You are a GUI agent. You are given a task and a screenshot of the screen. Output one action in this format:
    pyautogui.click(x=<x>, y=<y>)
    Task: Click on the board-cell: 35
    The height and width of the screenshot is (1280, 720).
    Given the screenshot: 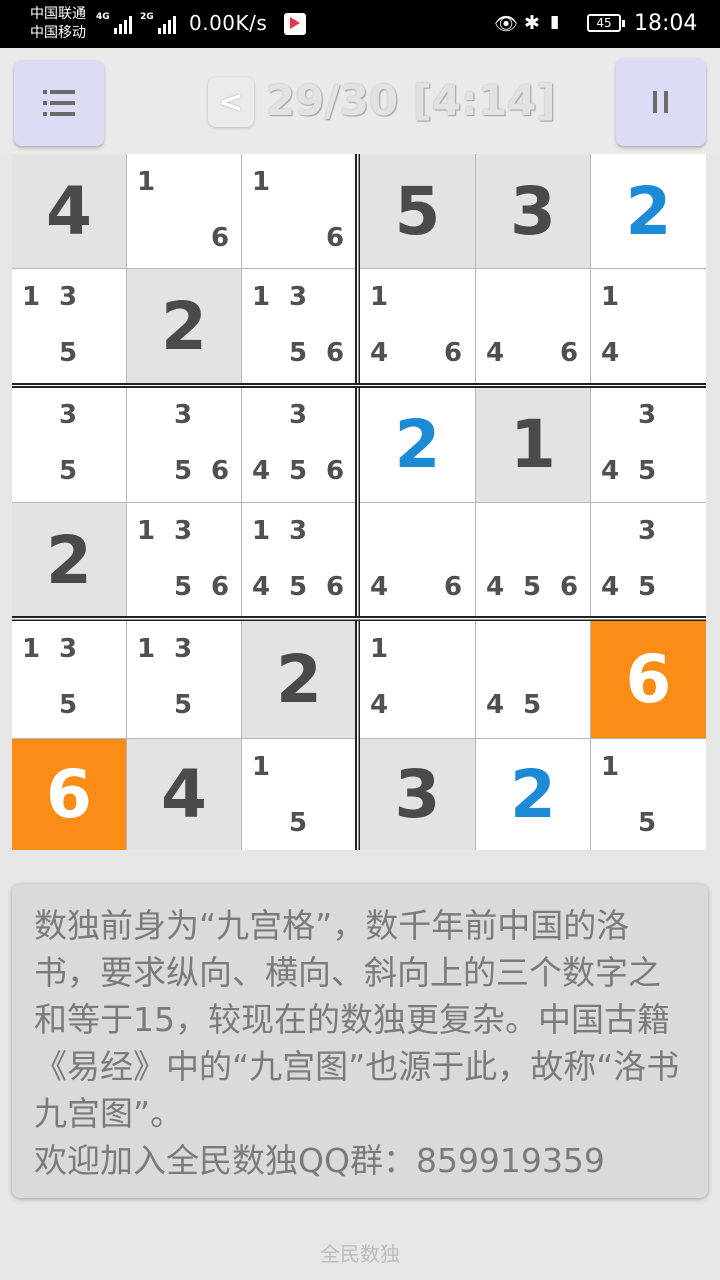 What is the action you would take?
    pyautogui.click(x=69, y=444)
    